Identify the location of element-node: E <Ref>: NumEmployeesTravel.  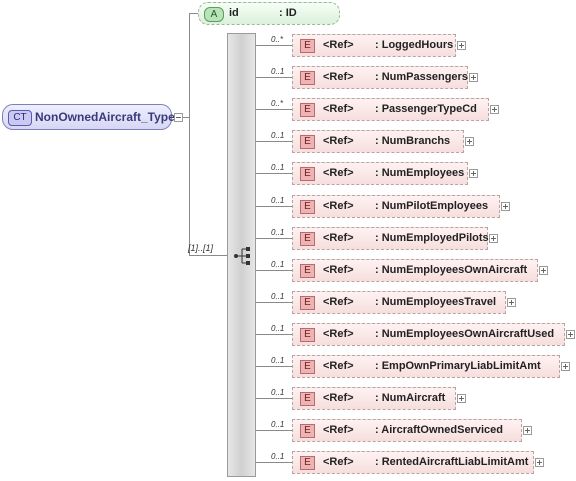
(399, 302).